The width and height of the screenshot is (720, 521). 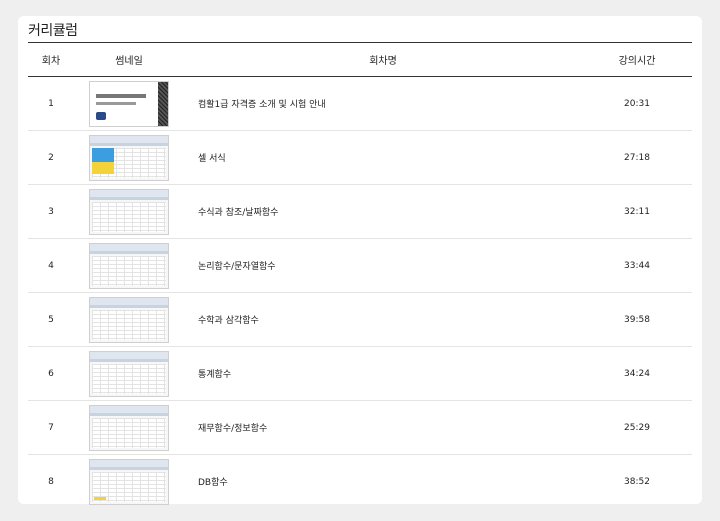 I want to click on lesson-duration: 38:52, so click(x=637, y=481).